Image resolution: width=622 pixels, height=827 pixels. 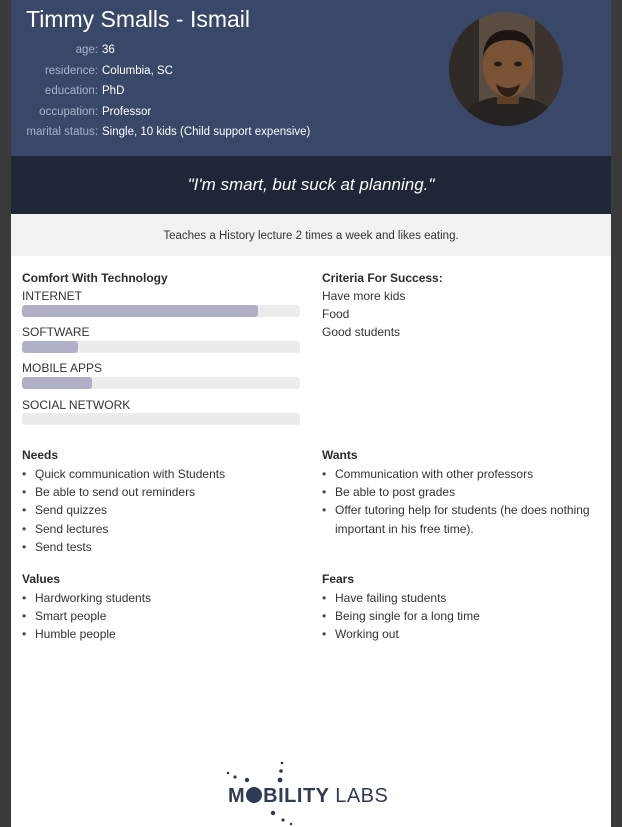 I want to click on list-item: Send quizzes, so click(x=162, y=510).